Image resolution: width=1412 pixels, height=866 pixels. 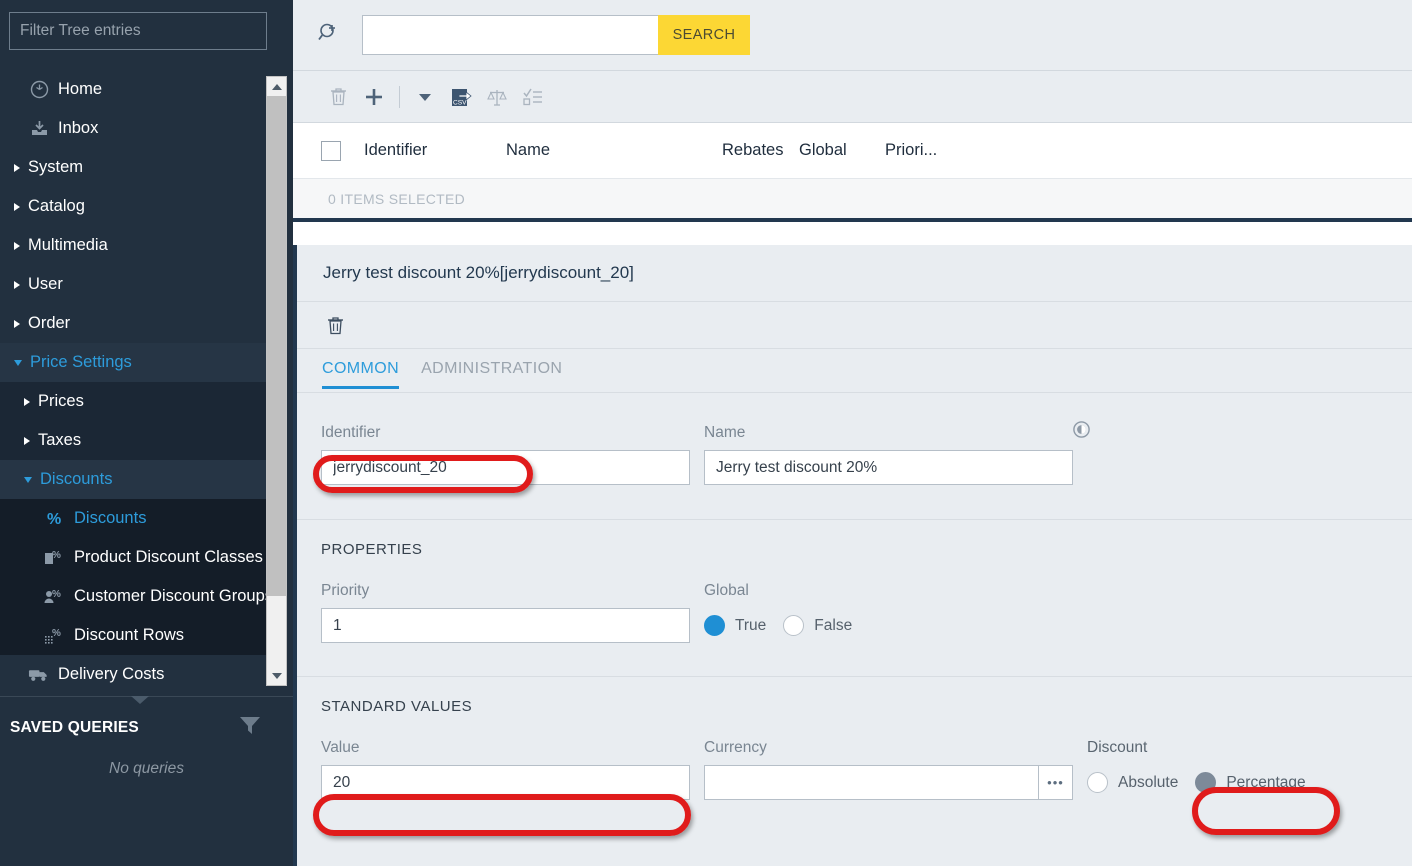 I want to click on add-button, so click(x=374, y=97).